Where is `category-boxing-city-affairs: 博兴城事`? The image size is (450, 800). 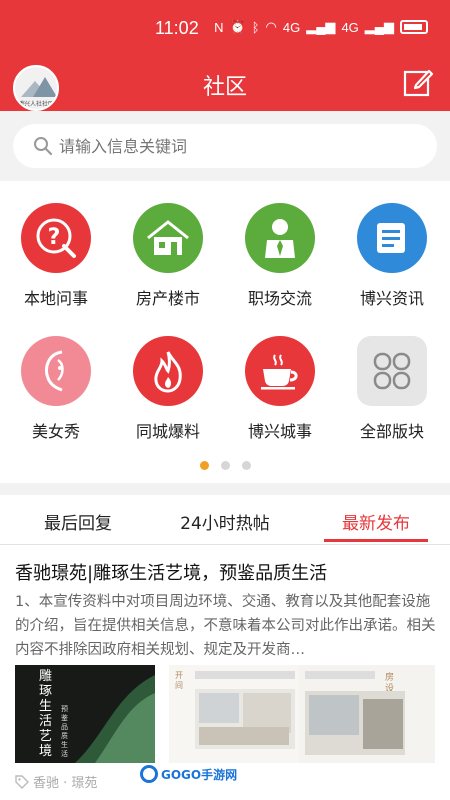 category-boxing-city-affairs: 博兴城事 is located at coordinates (280, 389).